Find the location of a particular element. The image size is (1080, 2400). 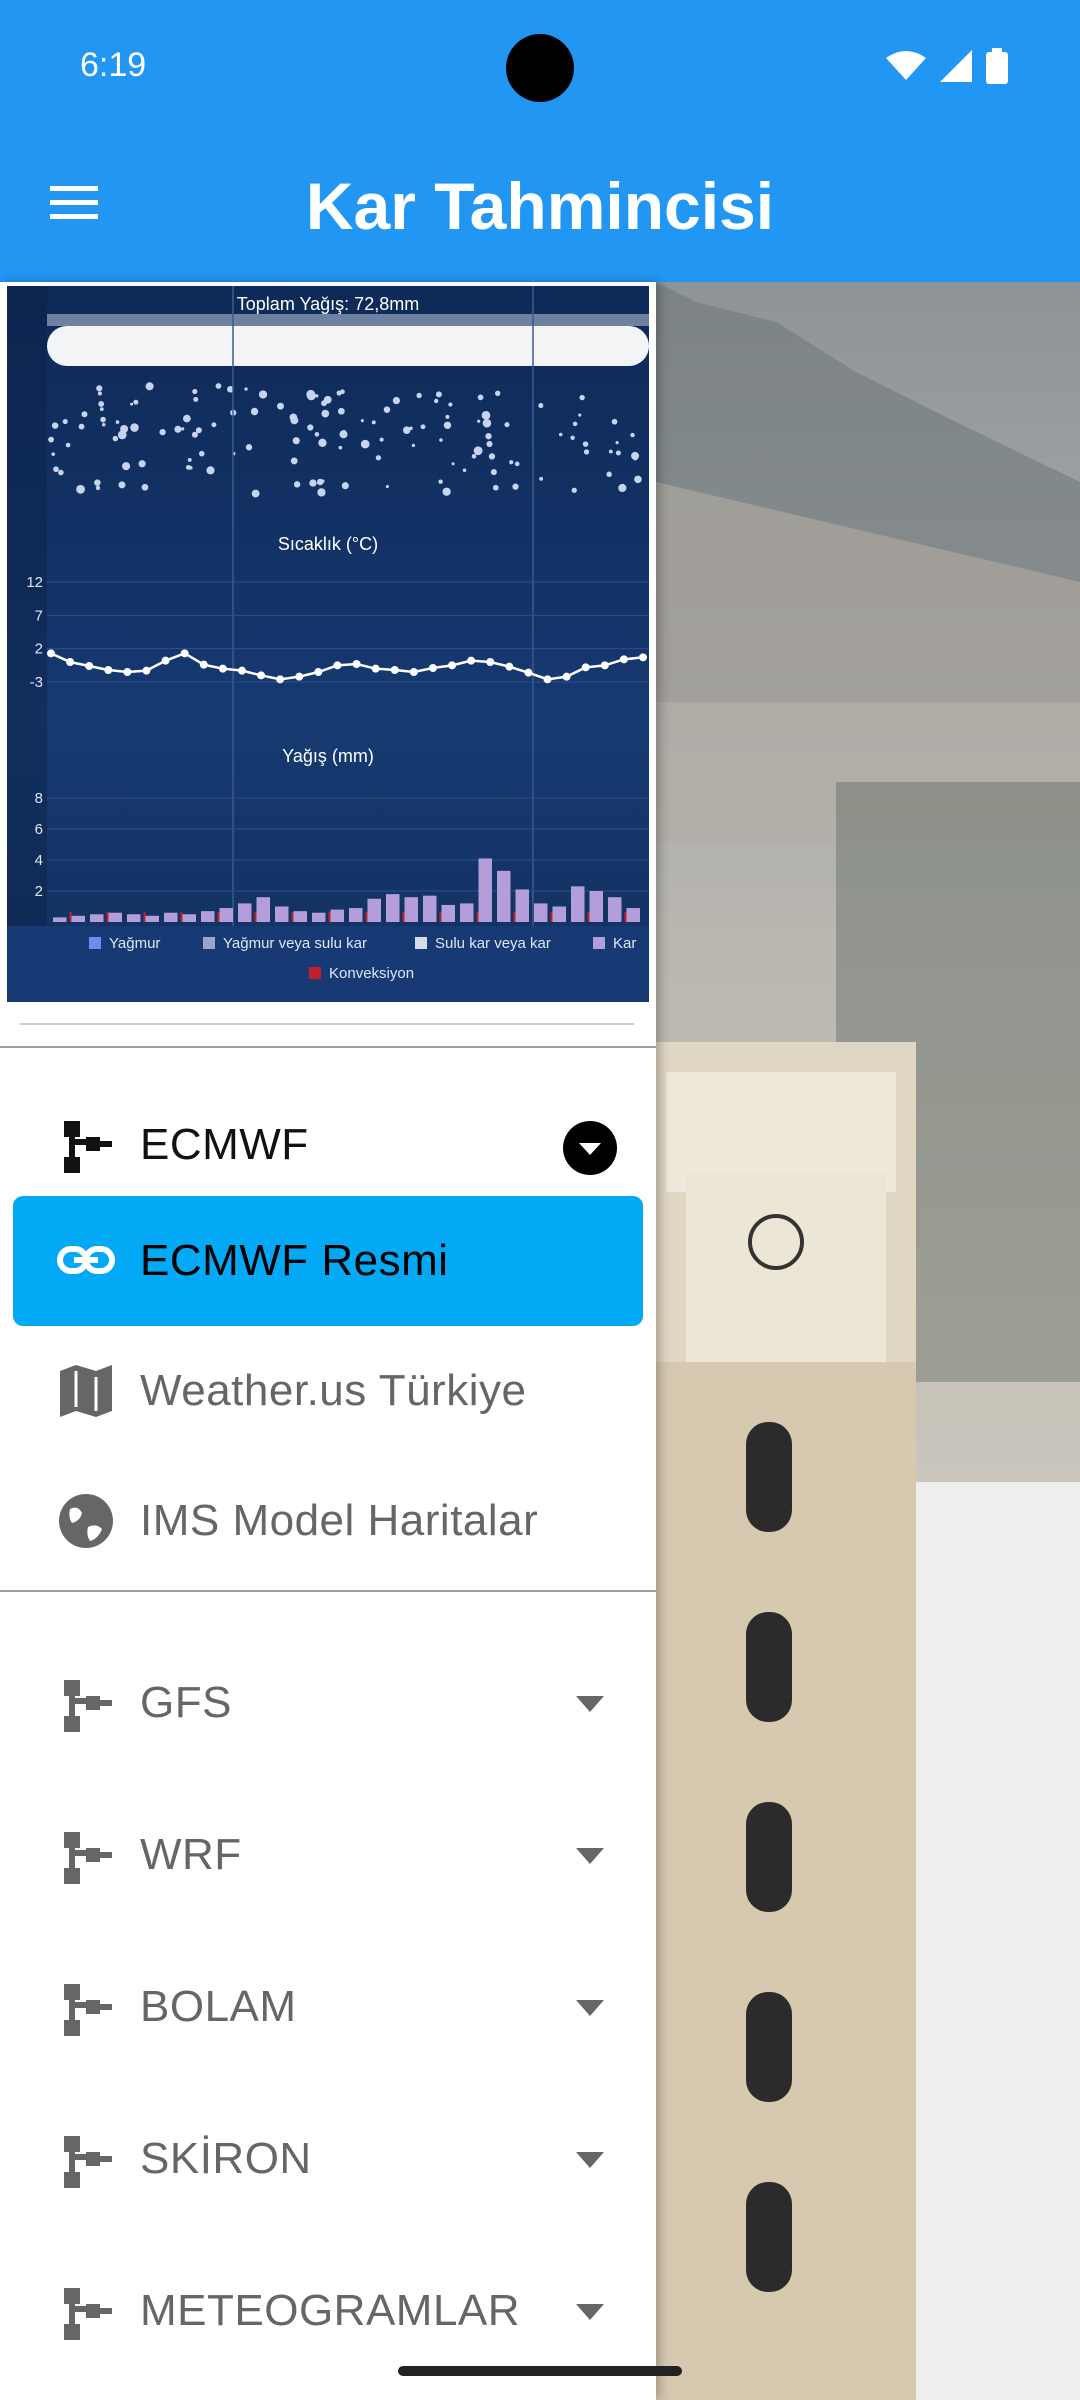

globe-icon is located at coordinates (86, 1521).